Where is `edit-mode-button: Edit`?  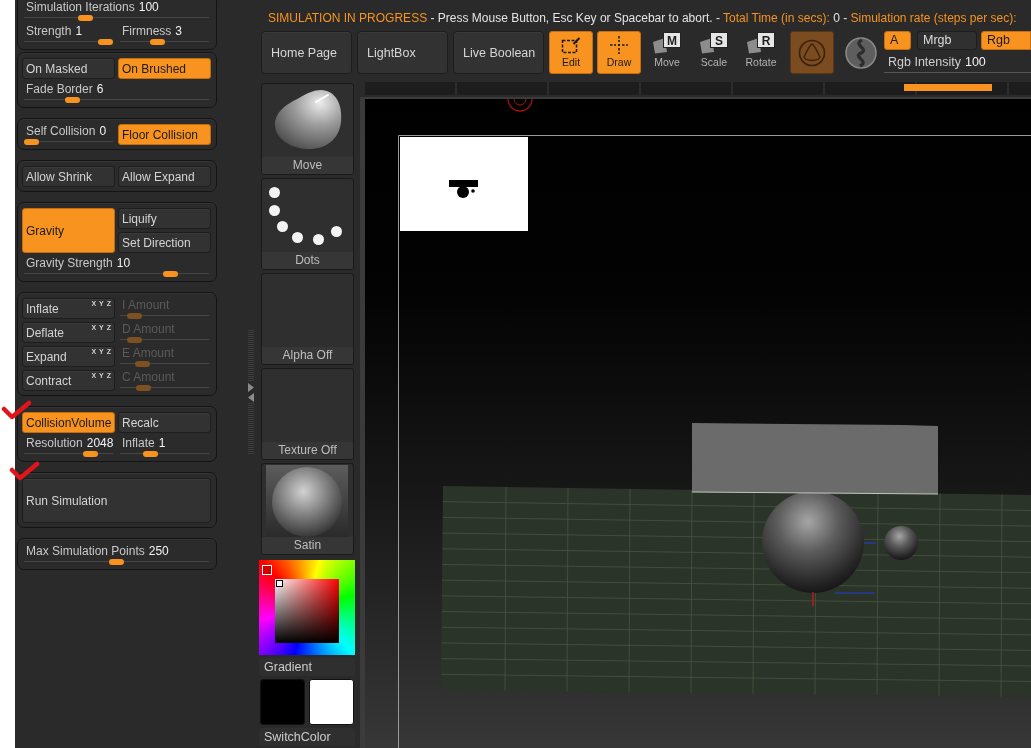 edit-mode-button: Edit is located at coordinates (571, 52).